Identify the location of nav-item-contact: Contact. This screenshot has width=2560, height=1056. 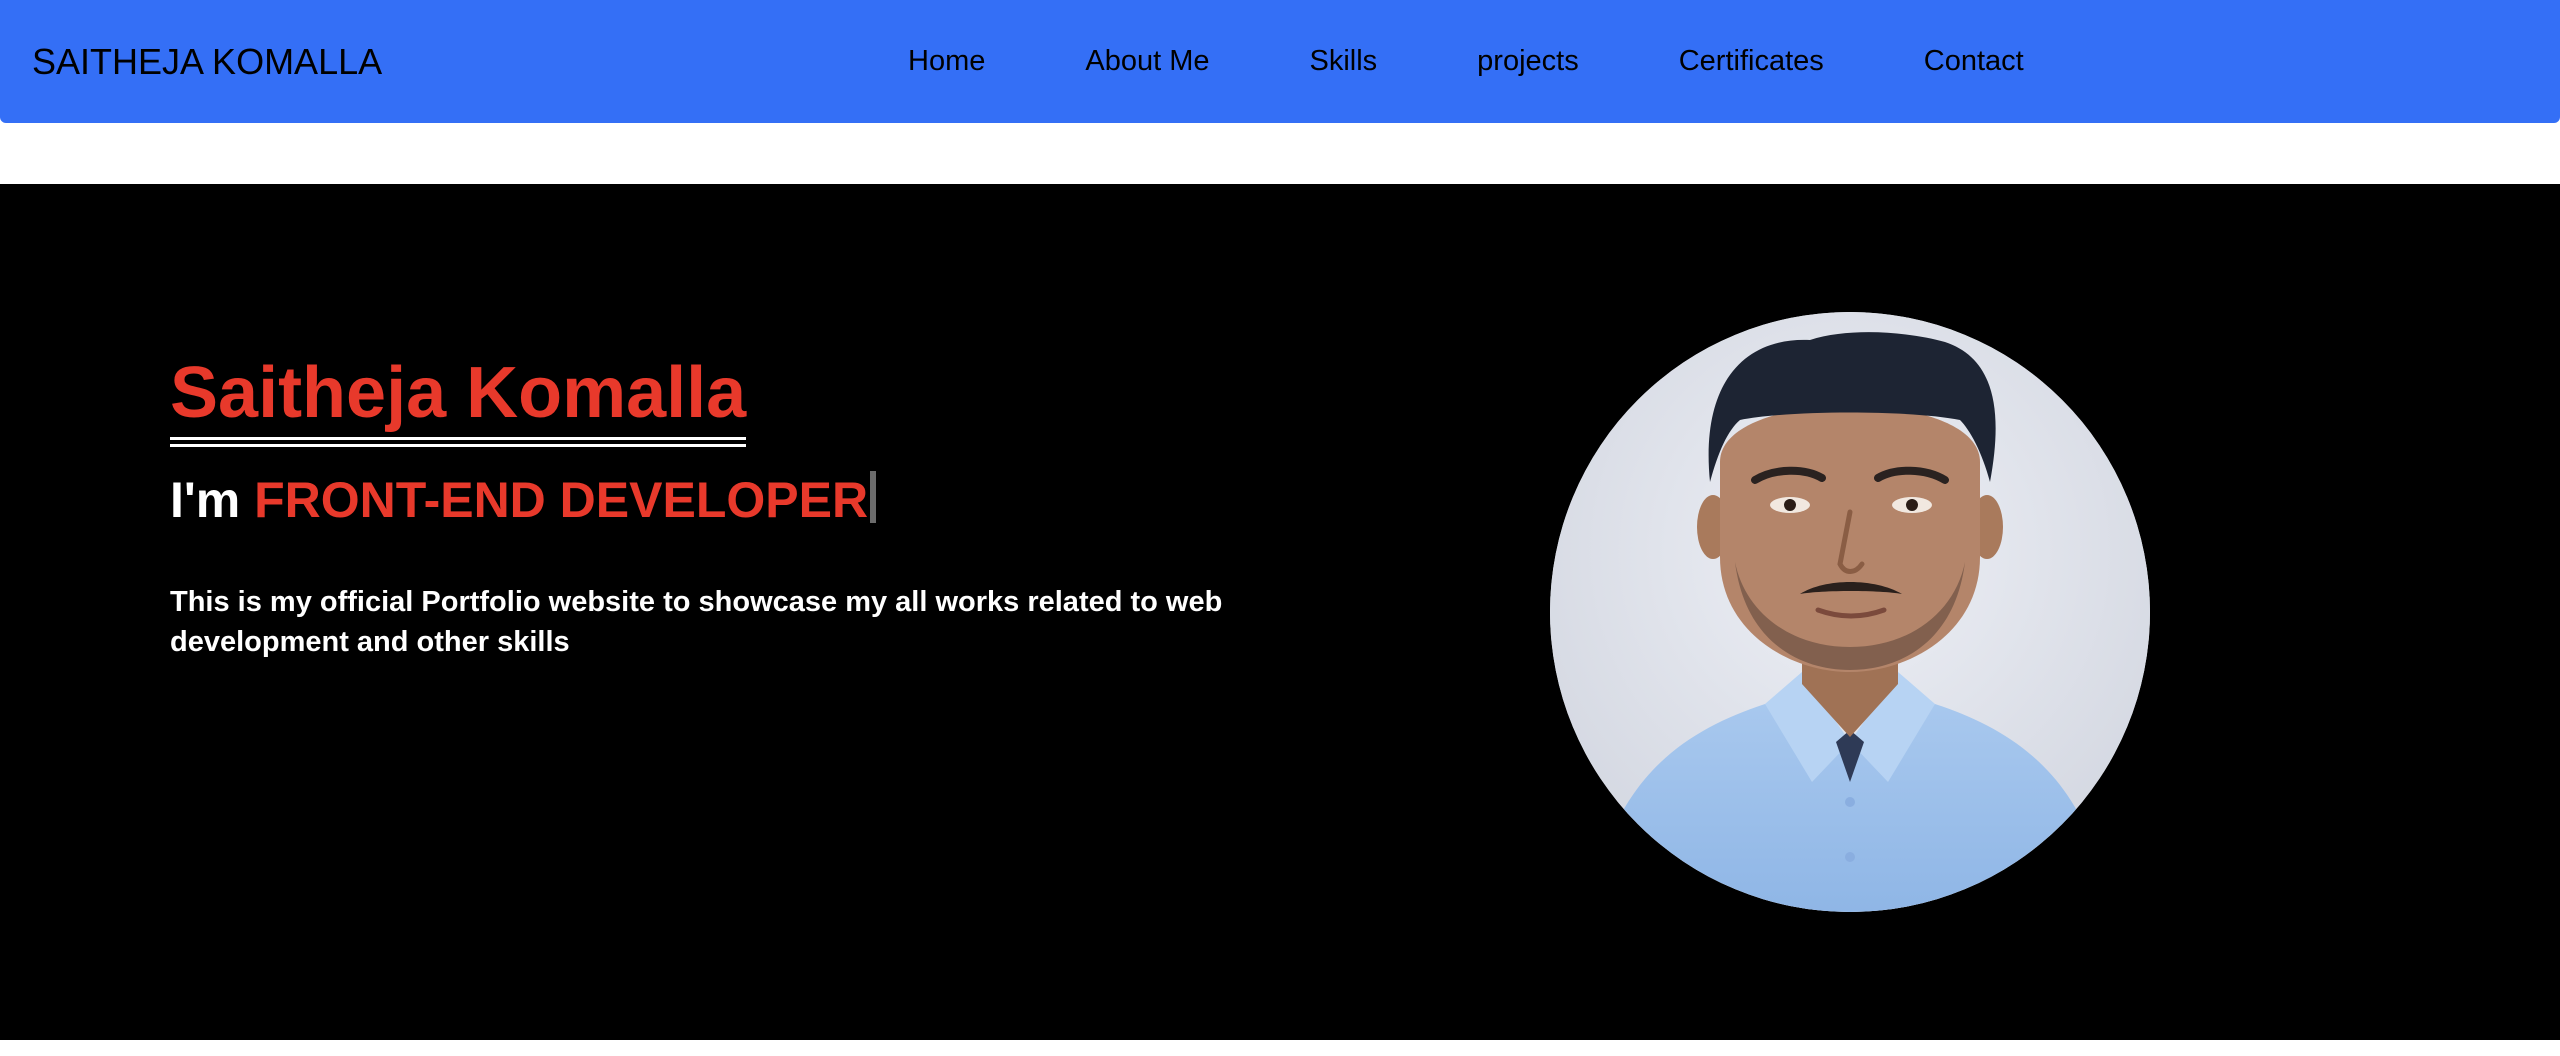
(1974, 61).